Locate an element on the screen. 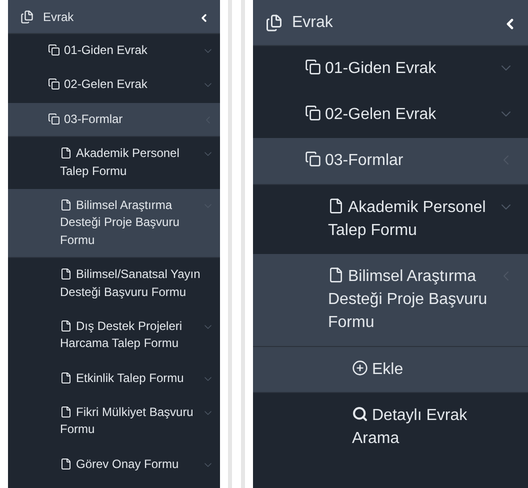 The width and height of the screenshot is (528, 488). menu-item: Detaylı Evrak Arama is located at coordinates (433, 427).